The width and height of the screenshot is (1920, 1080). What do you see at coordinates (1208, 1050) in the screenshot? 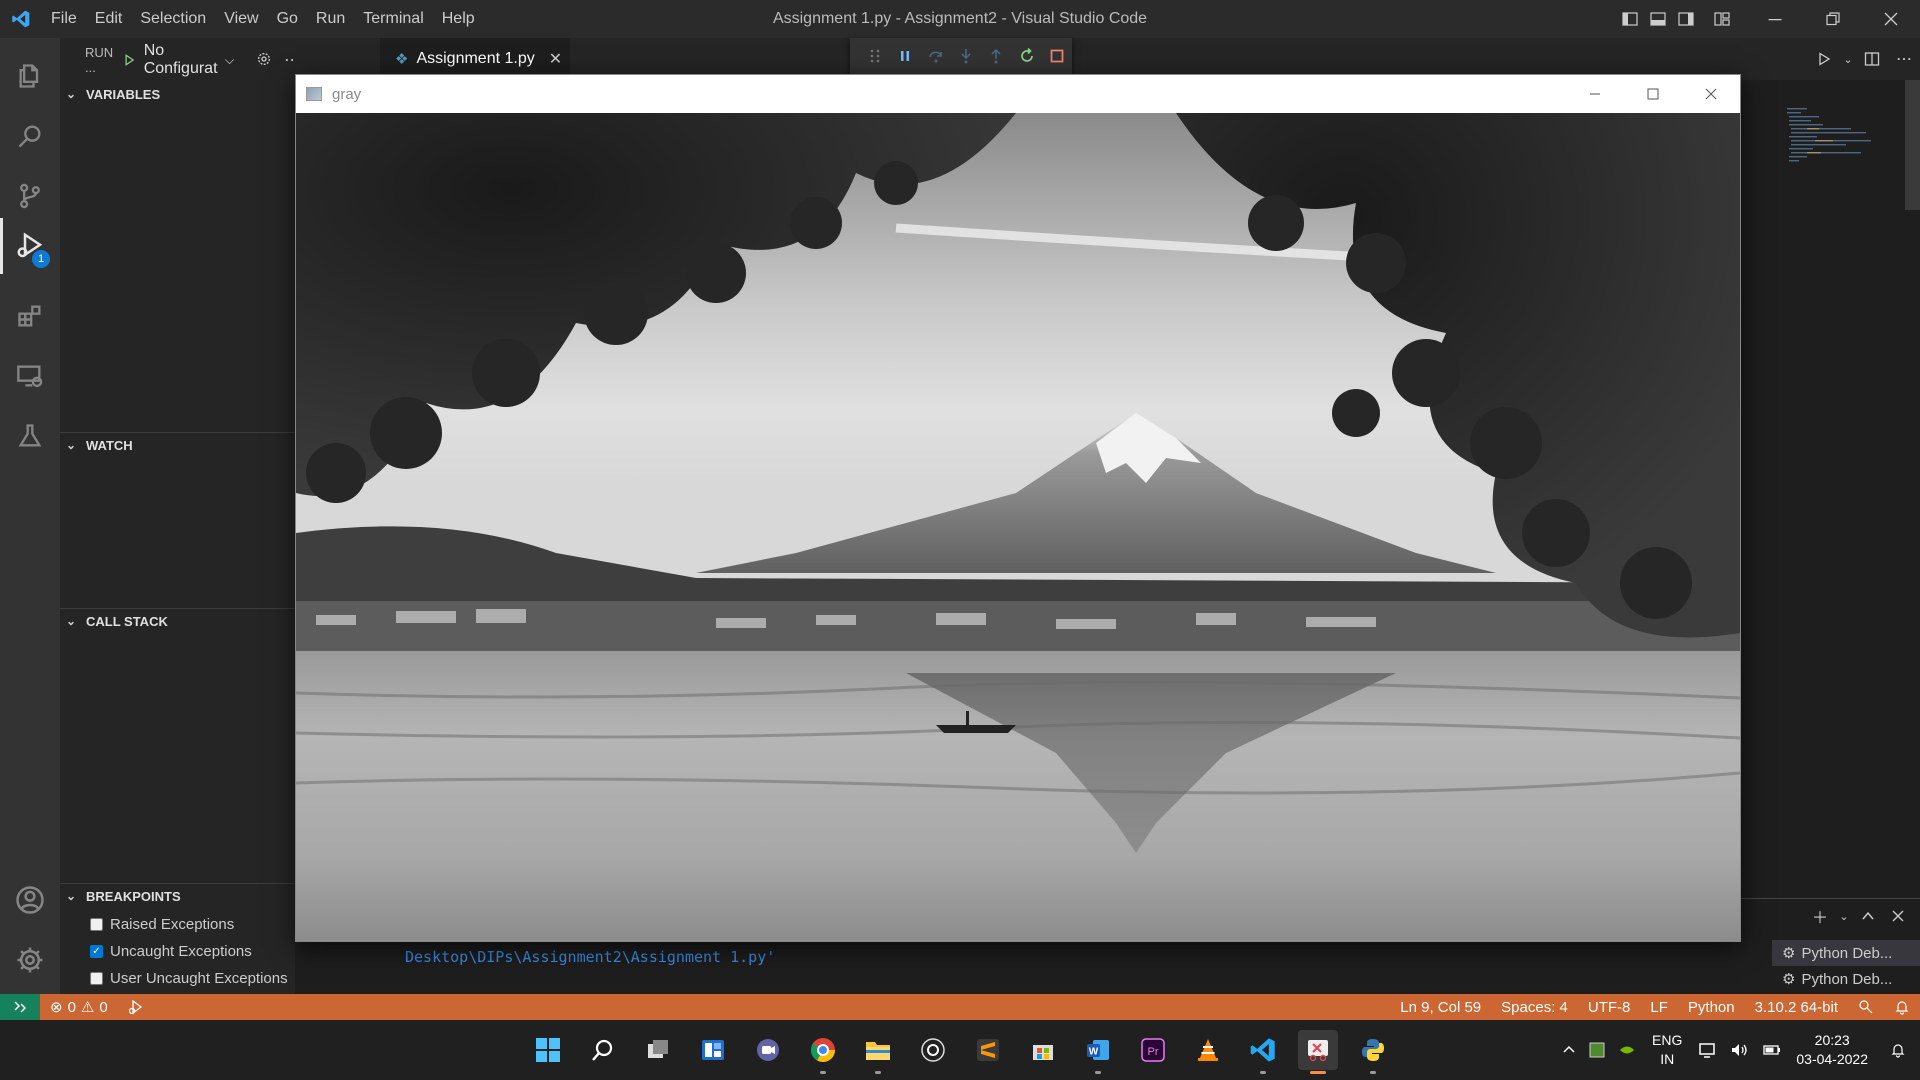
I see `vlc-icon` at bounding box center [1208, 1050].